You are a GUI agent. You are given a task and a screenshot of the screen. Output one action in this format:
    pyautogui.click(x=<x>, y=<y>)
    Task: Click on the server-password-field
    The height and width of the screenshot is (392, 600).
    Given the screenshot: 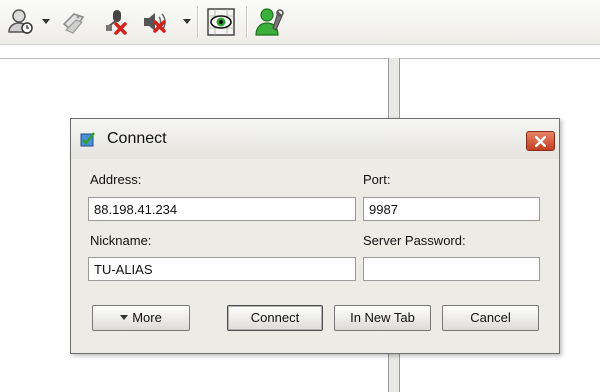 What is the action you would take?
    pyautogui.click(x=451, y=269)
    